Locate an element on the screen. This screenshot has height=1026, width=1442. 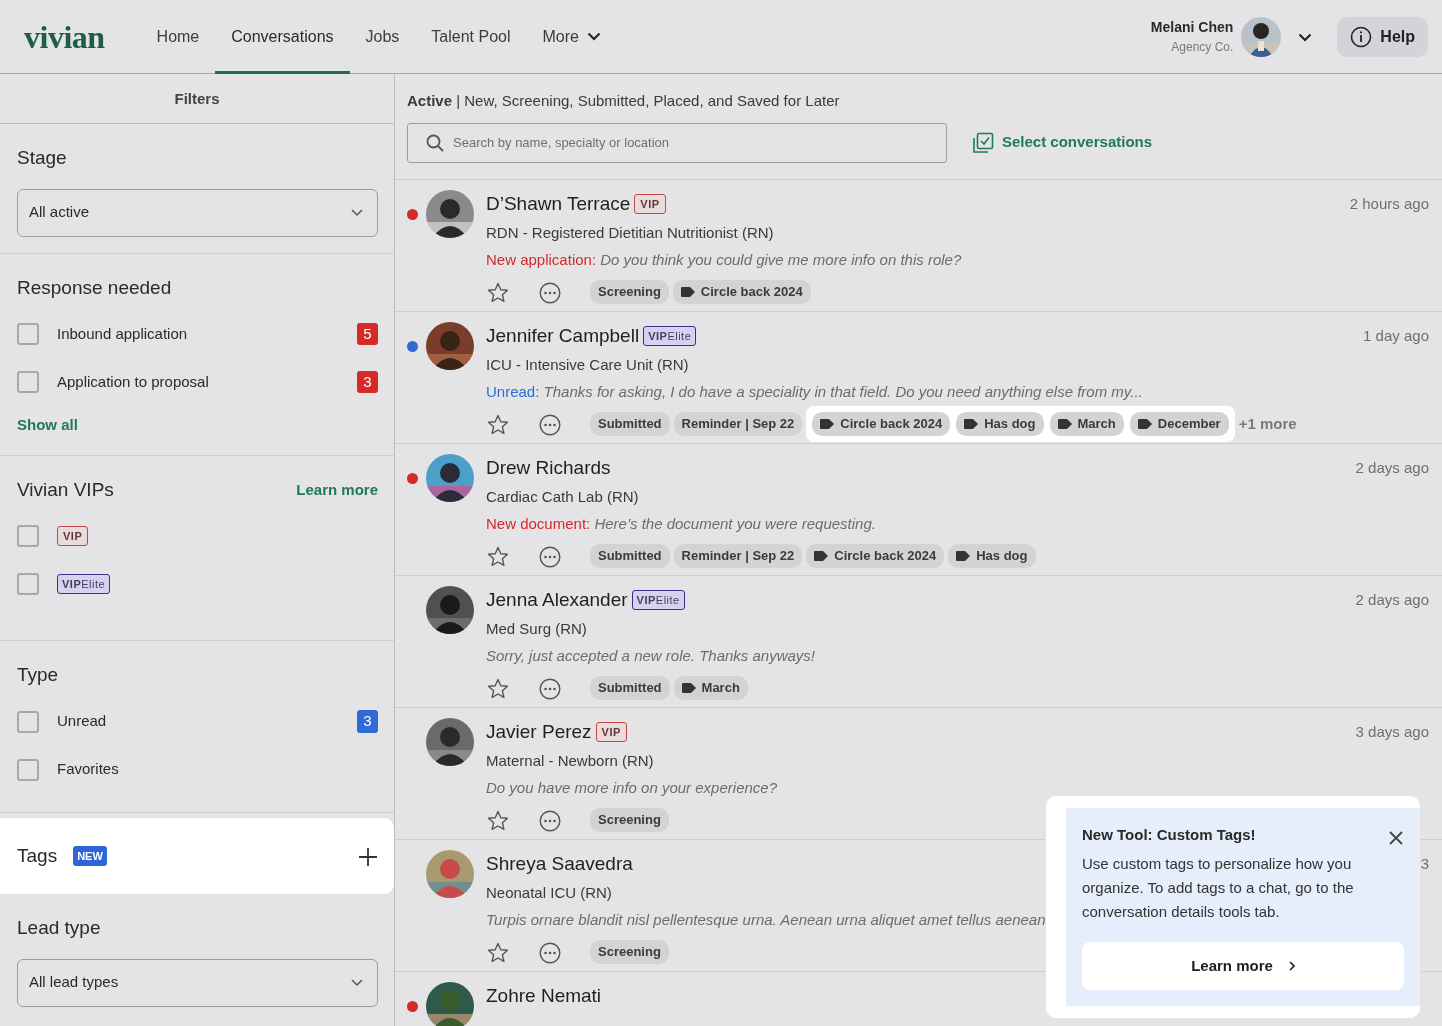
logo: vivian is located at coordinates (64, 36).